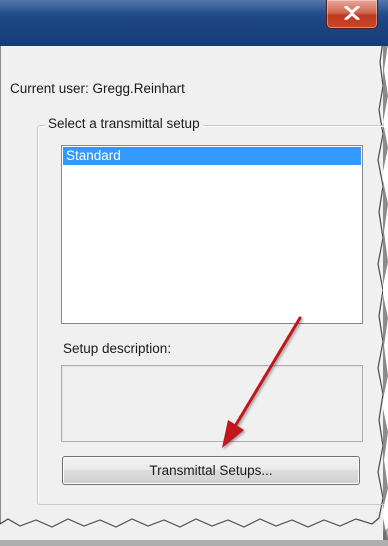 The height and width of the screenshot is (546, 388). Describe the element at coordinates (97, 88) in the screenshot. I see `current-user-label: Current user: Gregg.Reinhart` at that location.